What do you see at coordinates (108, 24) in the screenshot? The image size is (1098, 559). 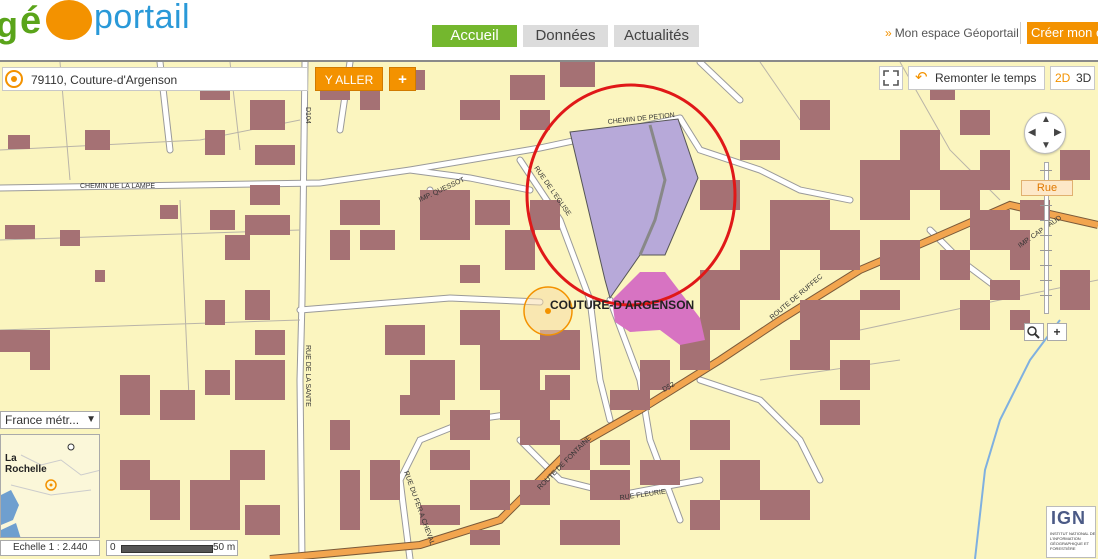 I see `geoportail-logo: g é portail` at bounding box center [108, 24].